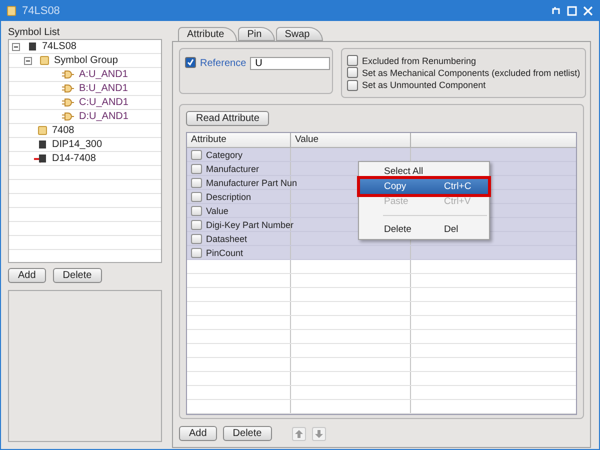 This screenshot has width=600, height=450. What do you see at coordinates (252, 183) in the screenshot?
I see `attribute-name: Manufacturer Part Nun` at bounding box center [252, 183].